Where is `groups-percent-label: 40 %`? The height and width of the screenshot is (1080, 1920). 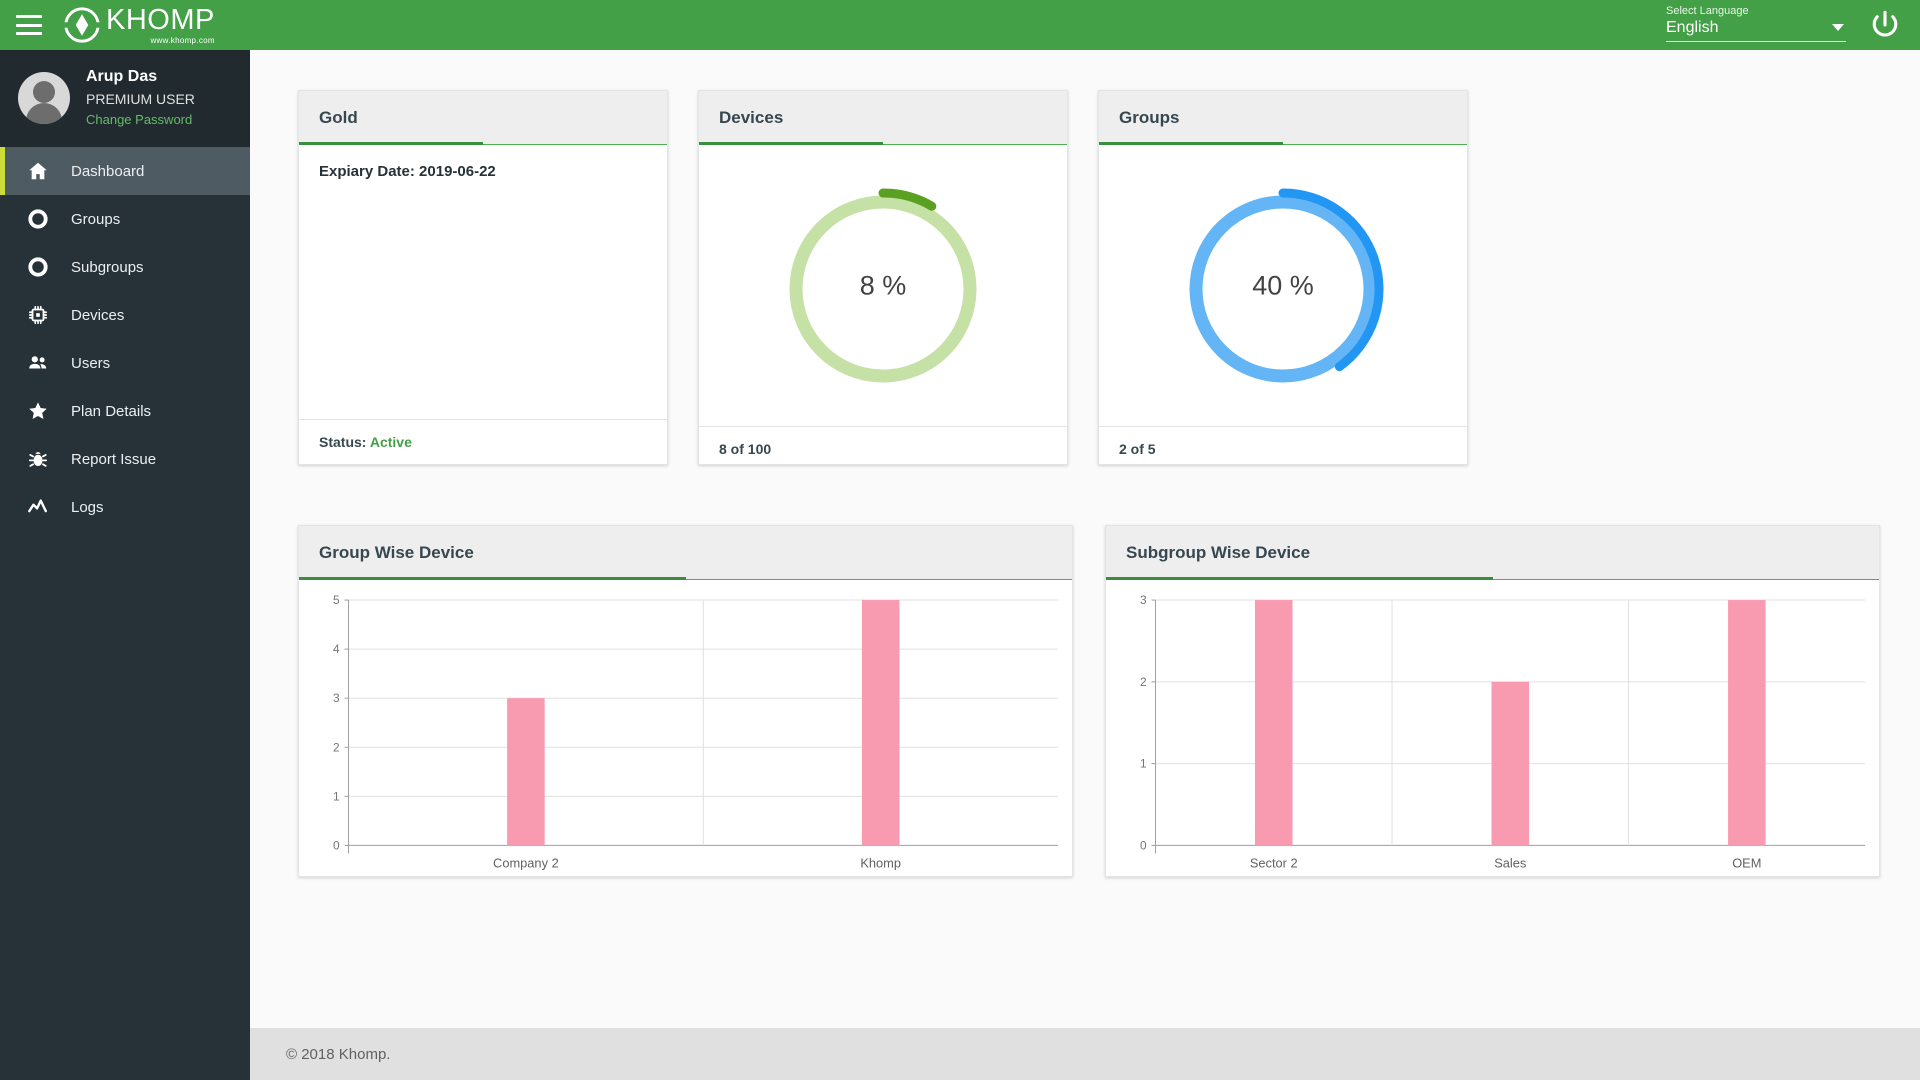 groups-percent-label: 40 % is located at coordinates (1283, 285).